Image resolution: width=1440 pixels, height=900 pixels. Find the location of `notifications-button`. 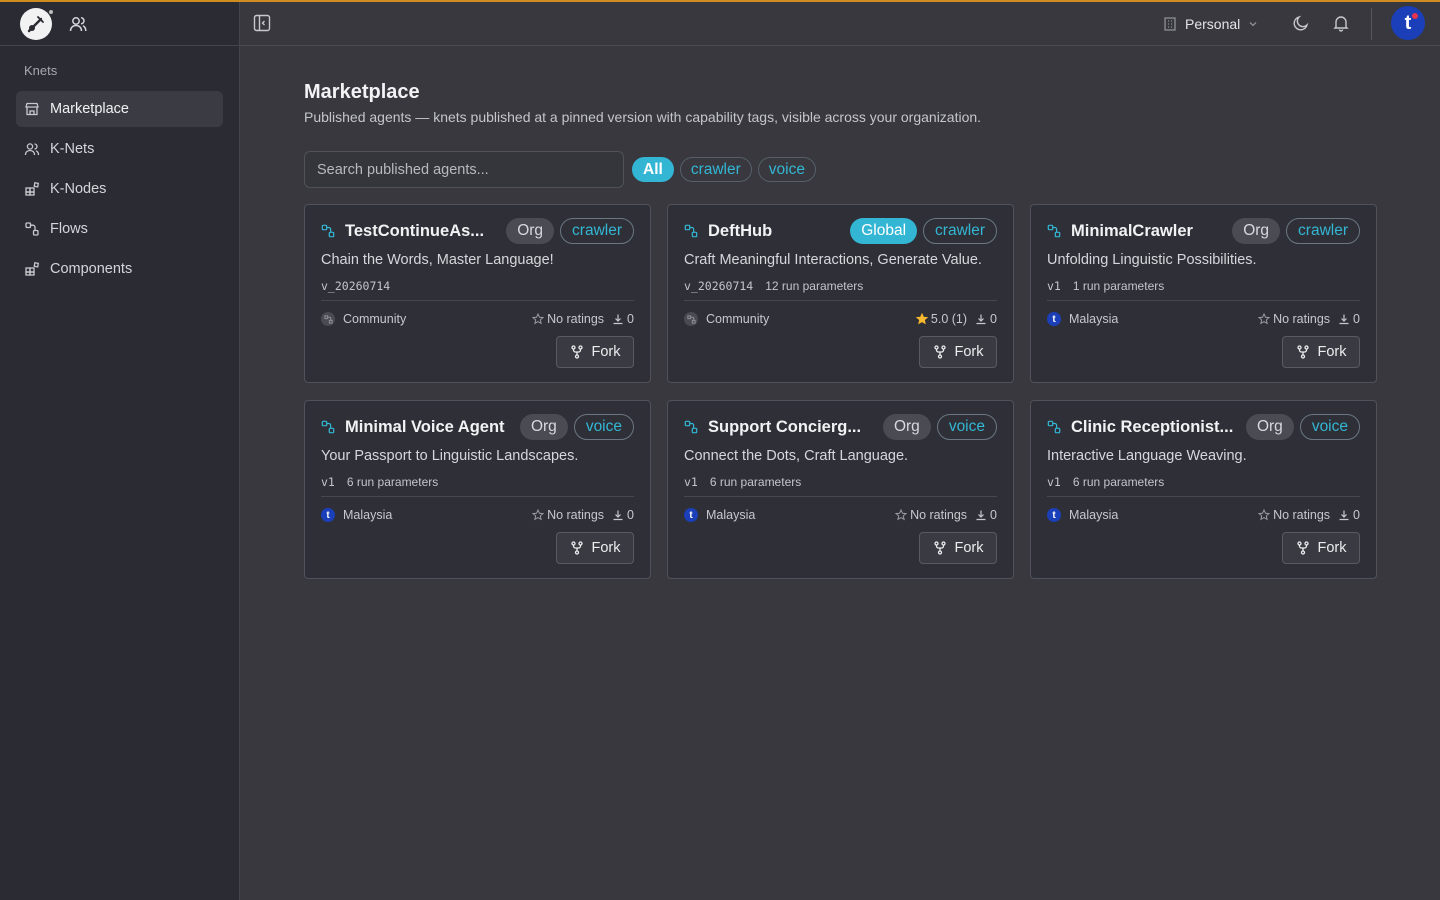

notifications-button is located at coordinates (1341, 23).